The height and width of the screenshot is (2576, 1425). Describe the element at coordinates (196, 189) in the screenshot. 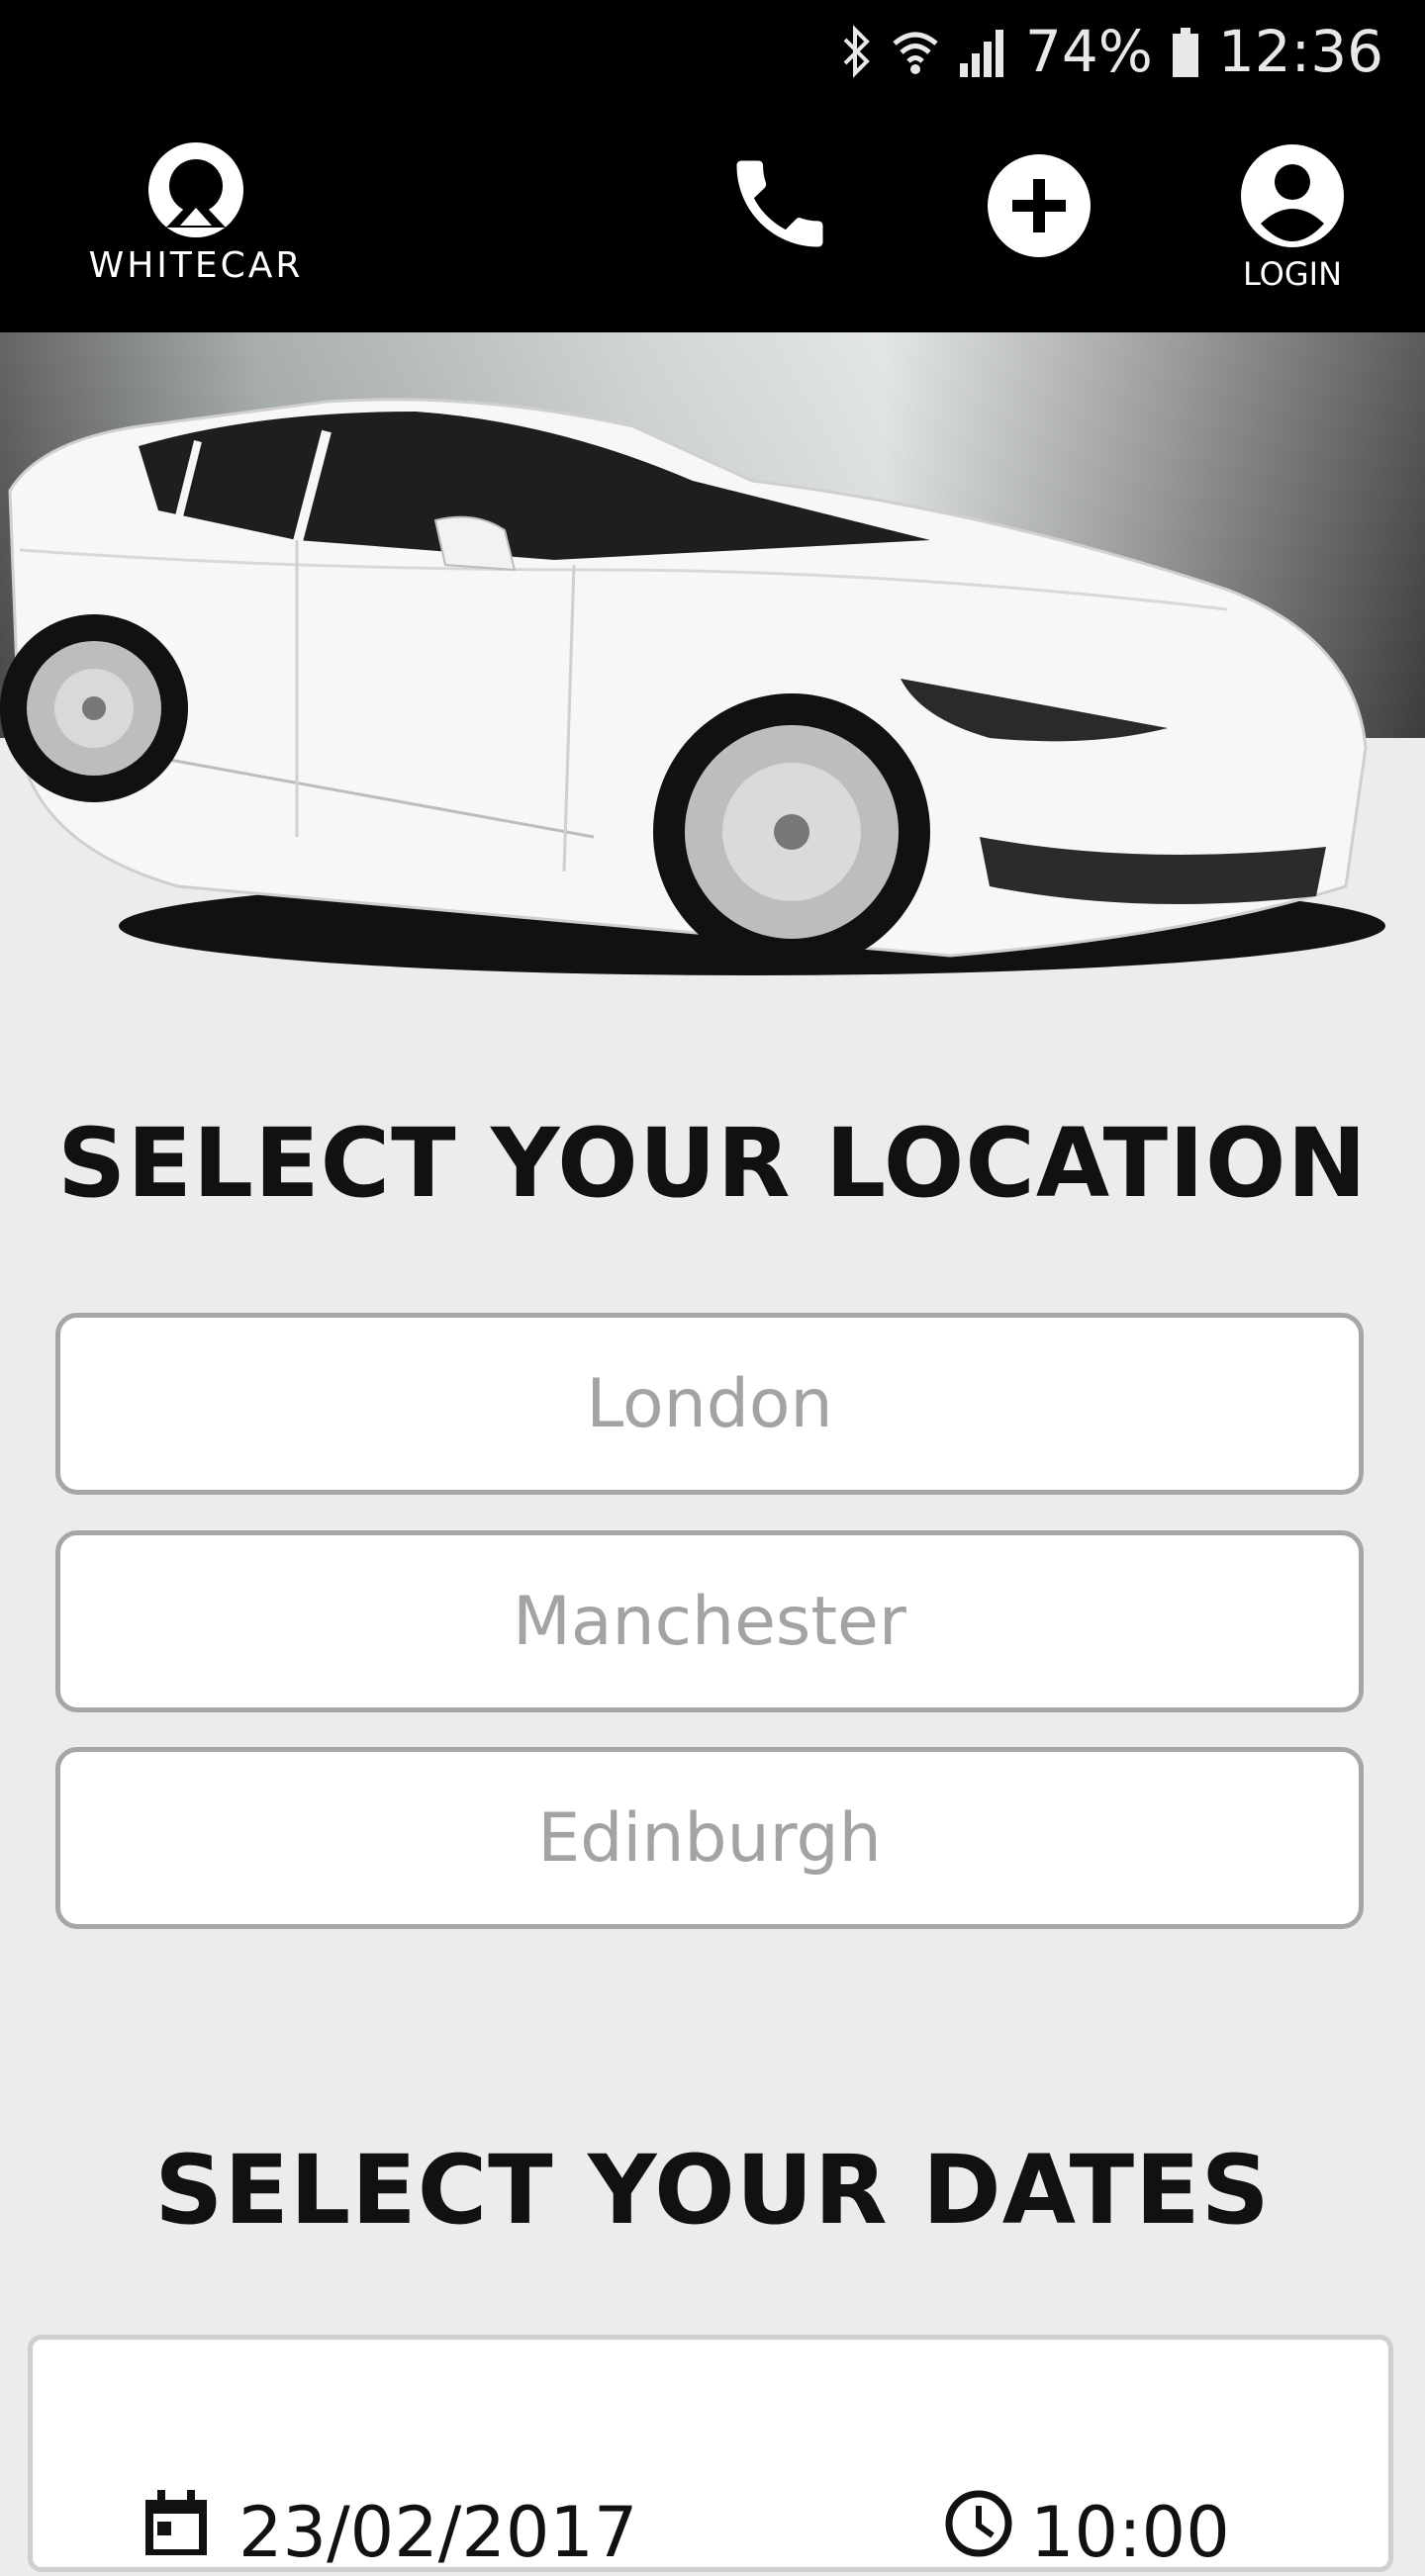

I see `logo-icon` at that location.